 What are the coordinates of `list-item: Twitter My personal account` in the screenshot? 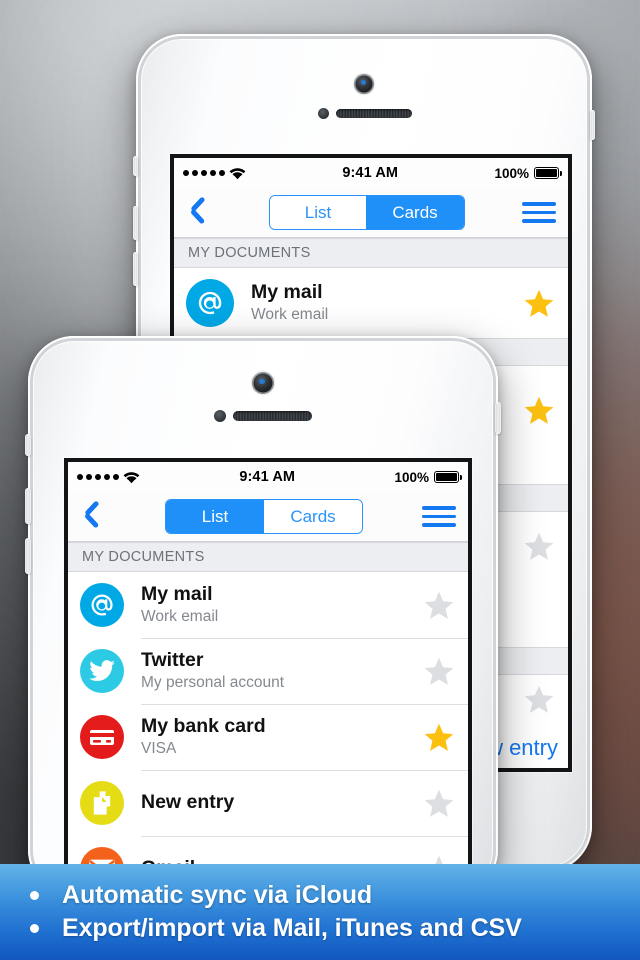 It's located at (268, 671).